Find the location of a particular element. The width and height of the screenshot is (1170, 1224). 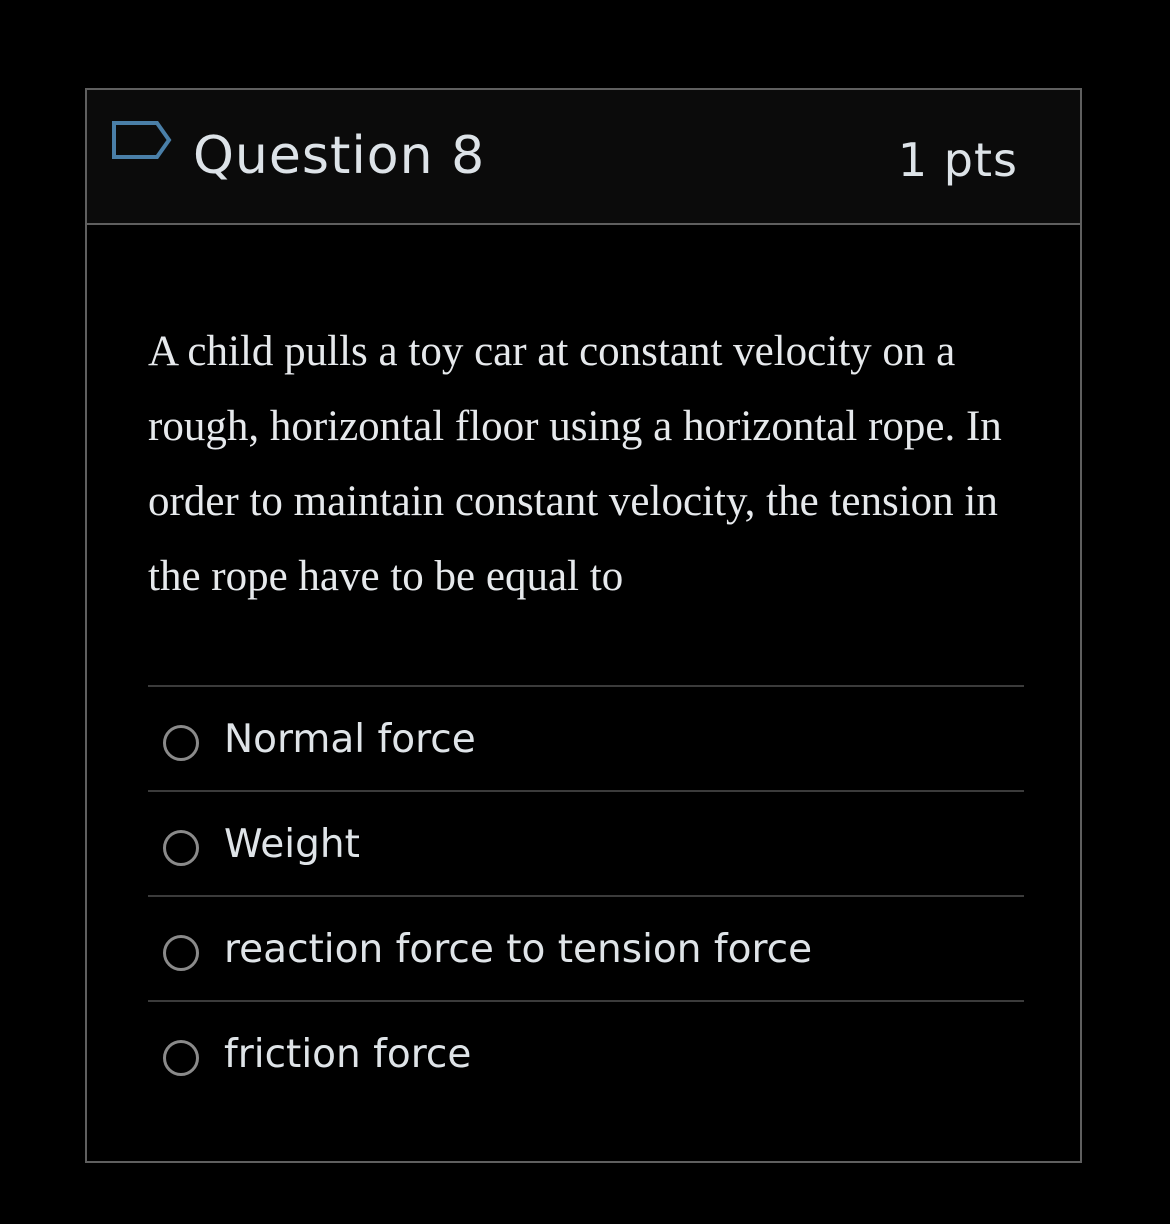

flag-question-icon is located at coordinates (142, 146).